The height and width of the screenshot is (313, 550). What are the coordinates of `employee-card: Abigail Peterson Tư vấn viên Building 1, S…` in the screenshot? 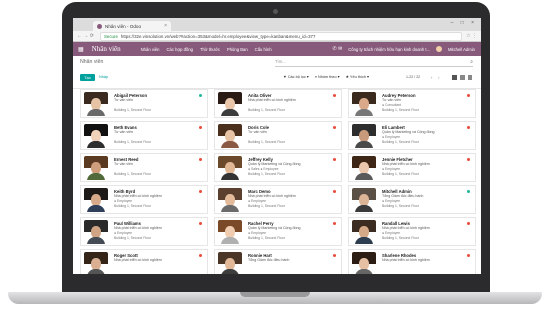 It's located at (144, 103).